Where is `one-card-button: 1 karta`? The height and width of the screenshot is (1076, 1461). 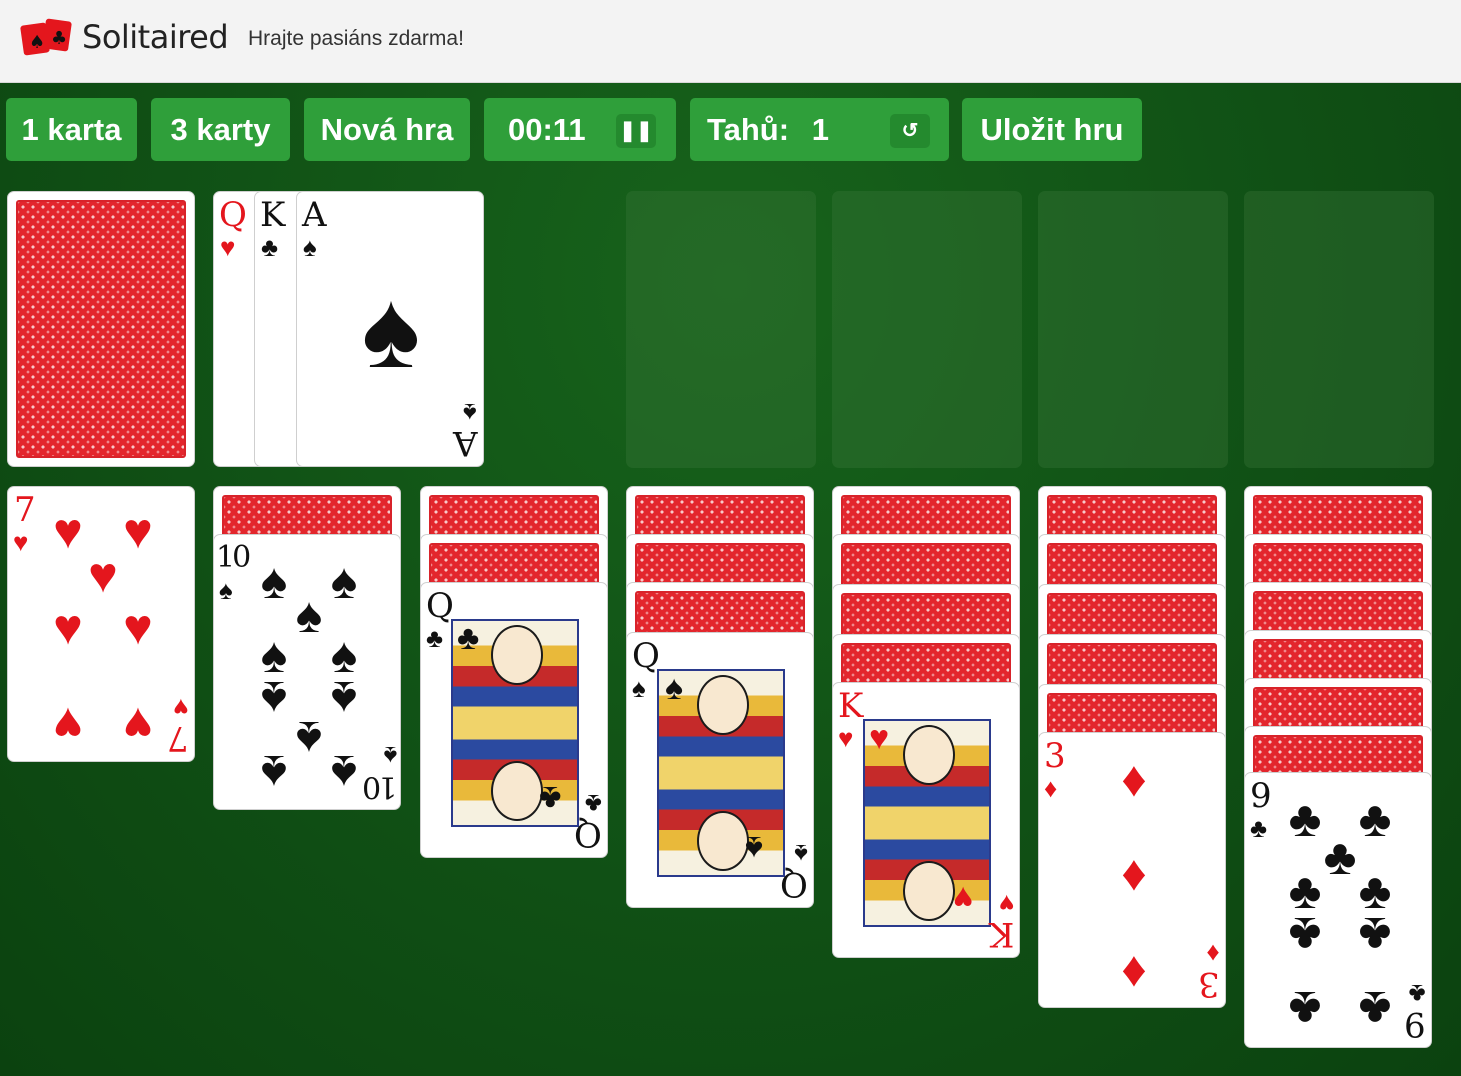
one-card-button: 1 karta is located at coordinates (71, 129).